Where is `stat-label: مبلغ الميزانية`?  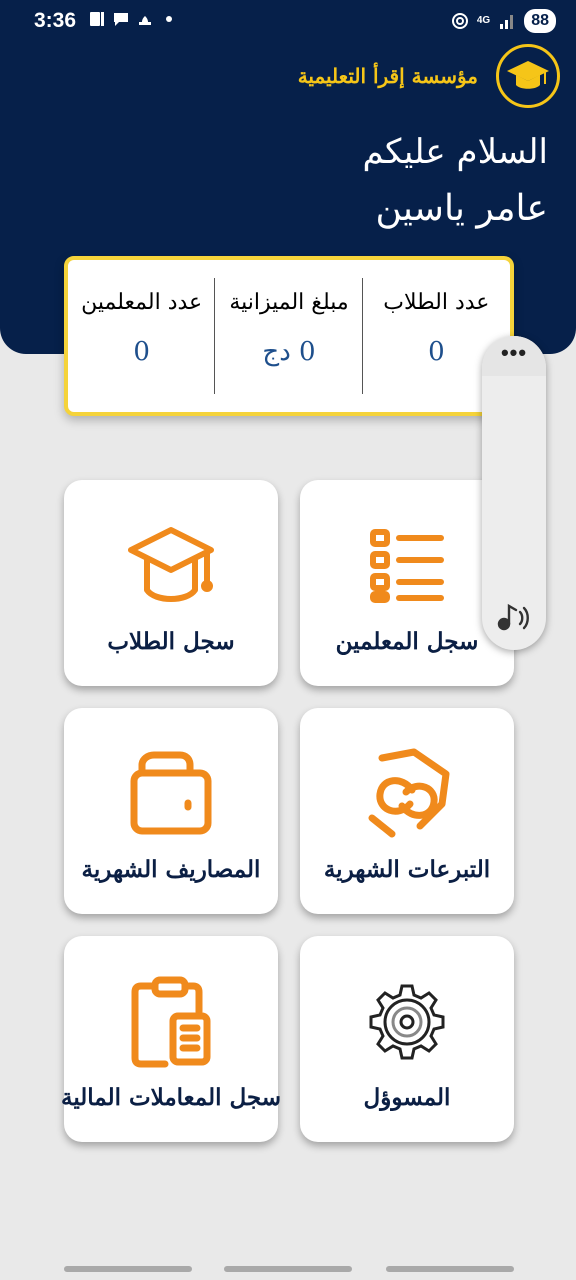
stat-label: مبلغ الميزانية is located at coordinates (289, 302).